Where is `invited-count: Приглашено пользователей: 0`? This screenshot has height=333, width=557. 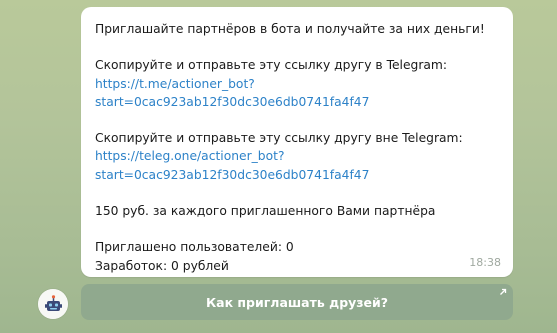
invited-count: Приглашено пользователей: 0 is located at coordinates (194, 247).